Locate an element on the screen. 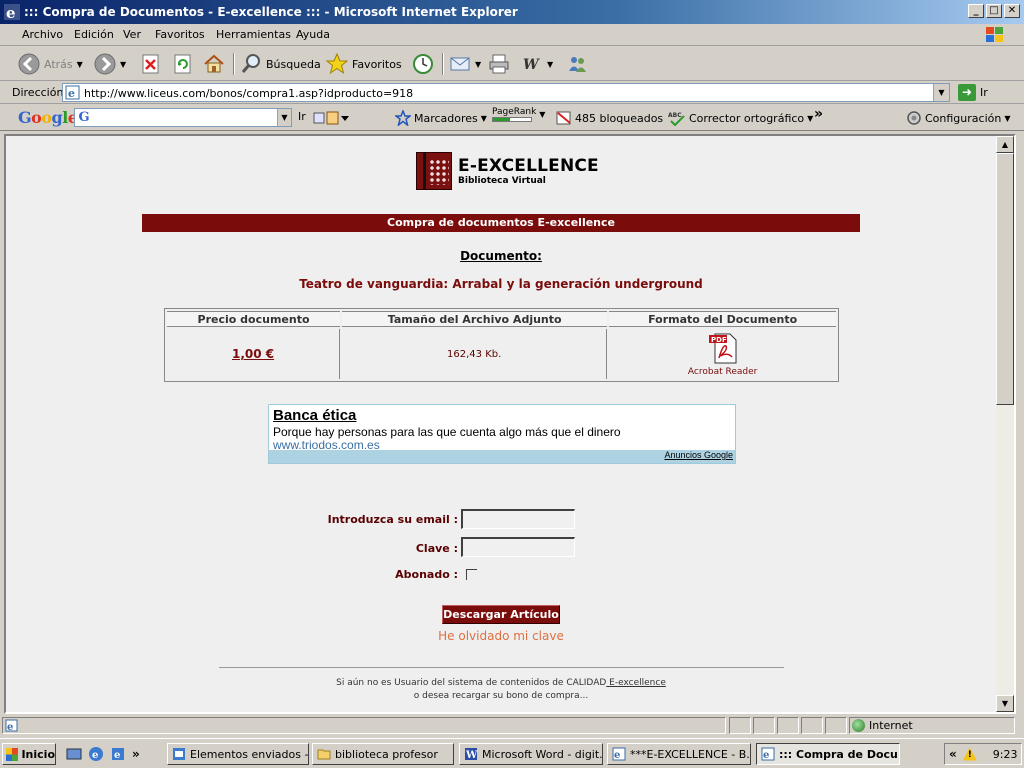  start-button: Inicio is located at coordinates (29, 754).